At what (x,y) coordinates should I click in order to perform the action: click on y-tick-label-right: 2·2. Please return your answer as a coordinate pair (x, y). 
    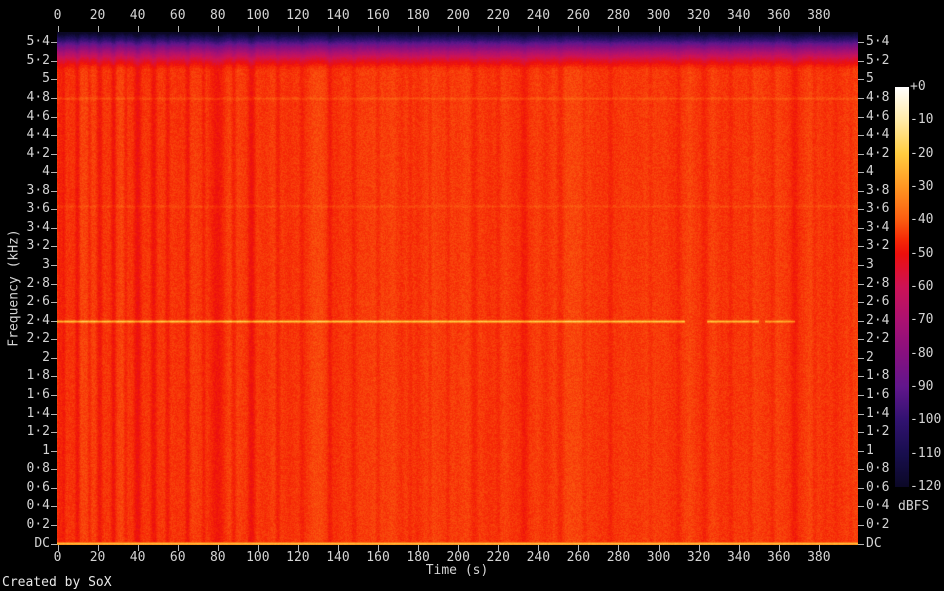
    Looking at the image, I should click on (878, 339).